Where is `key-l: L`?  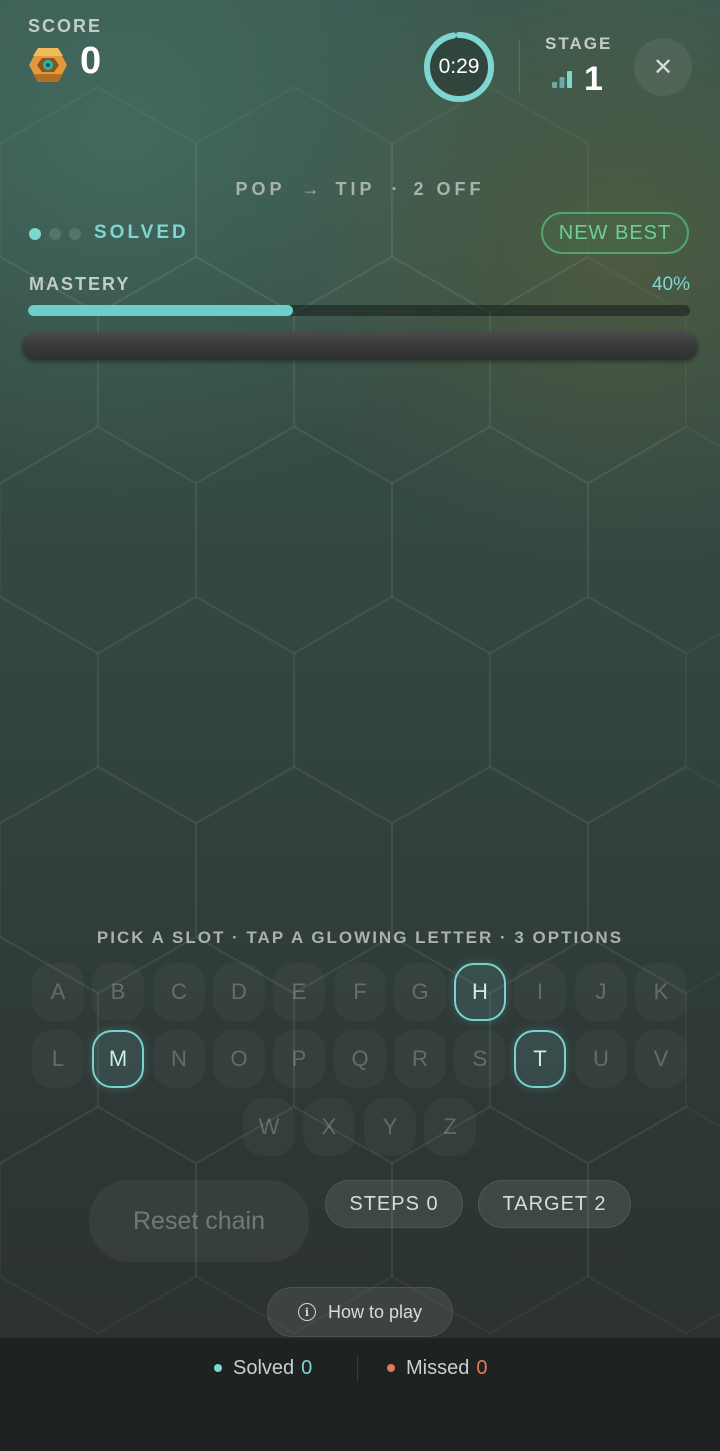 key-l: L is located at coordinates (58, 1059).